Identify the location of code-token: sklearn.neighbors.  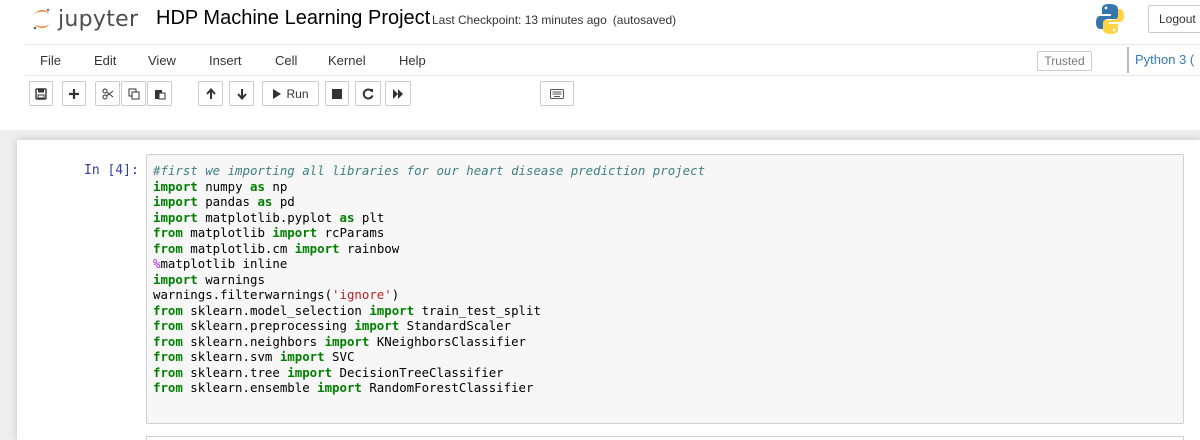
(253, 341).